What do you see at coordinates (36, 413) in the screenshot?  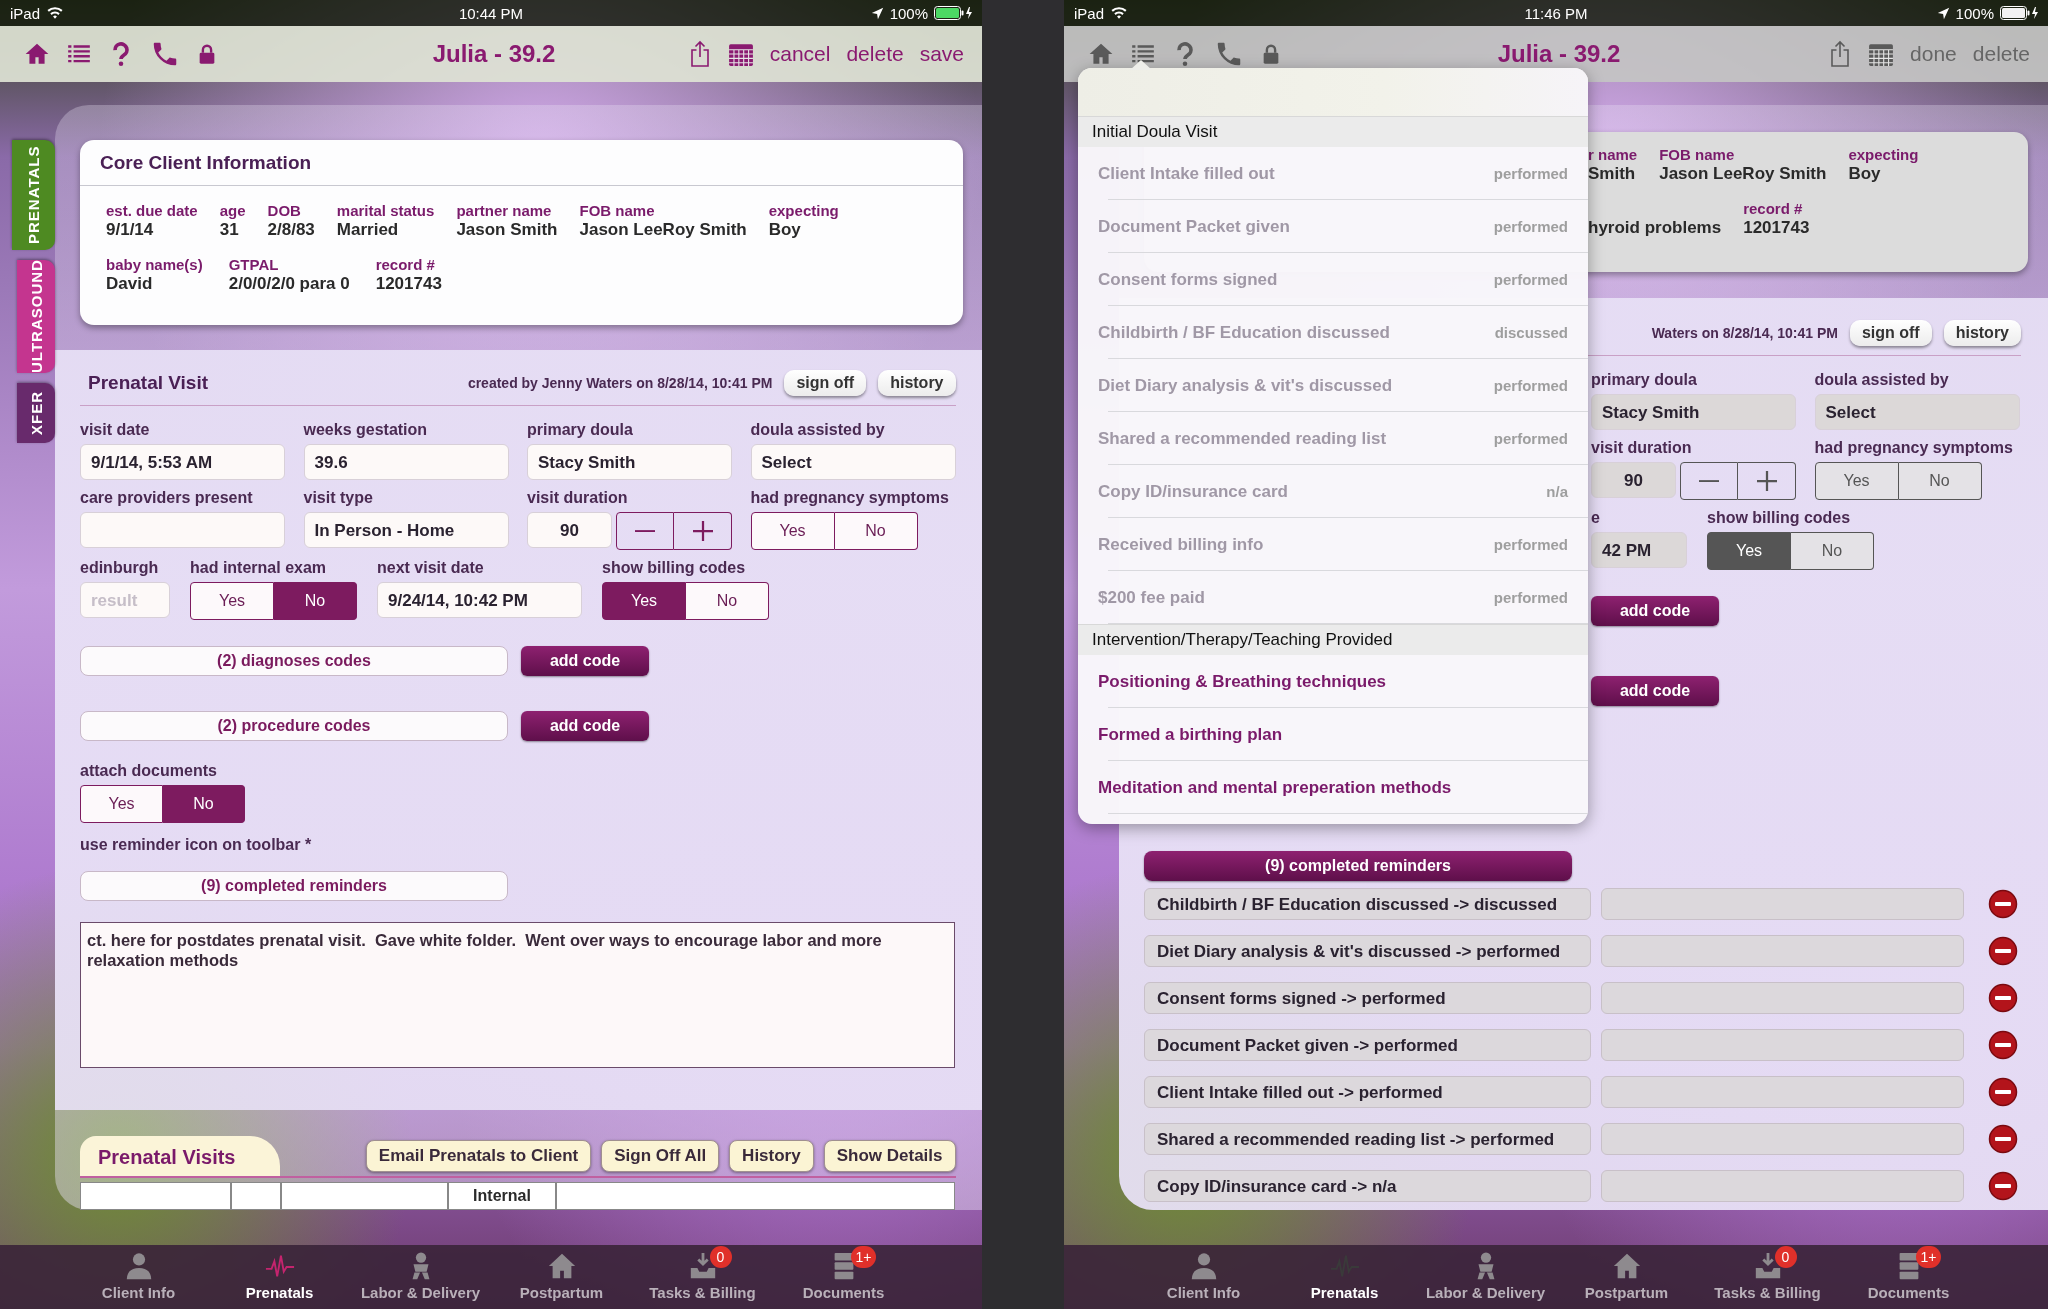 I see `side-tab: XFER` at bounding box center [36, 413].